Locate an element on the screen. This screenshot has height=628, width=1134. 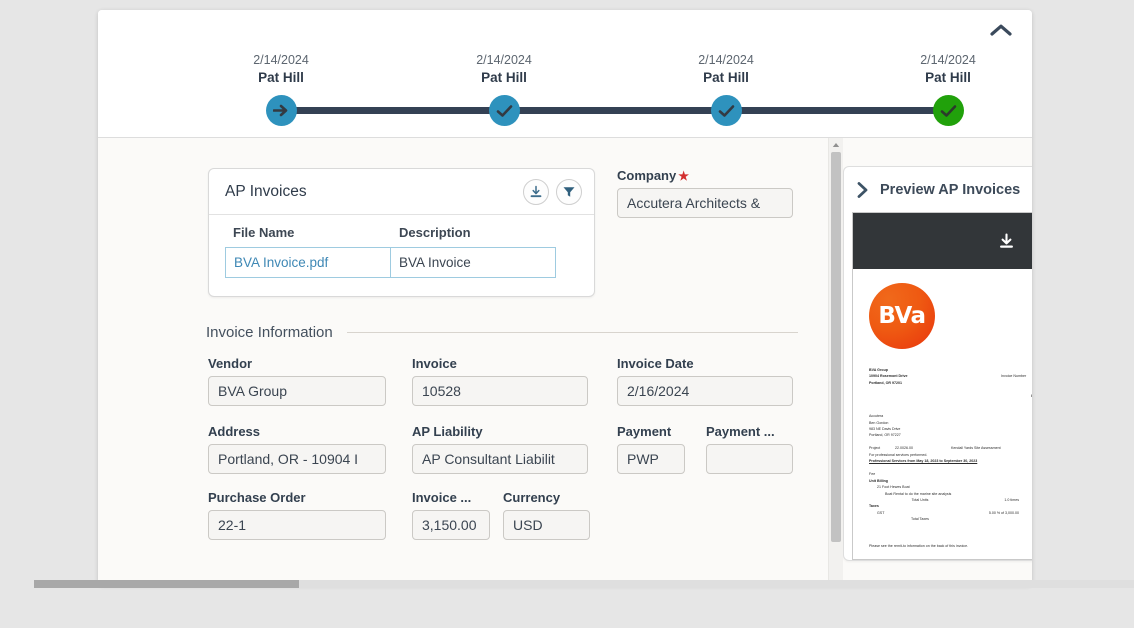
invoice-label: Invoice is located at coordinates (434, 363).